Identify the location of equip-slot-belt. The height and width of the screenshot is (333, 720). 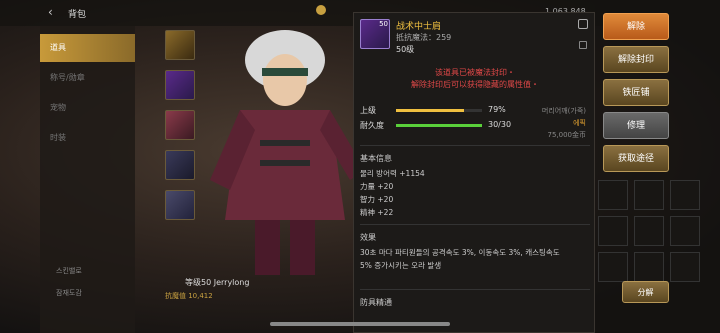
(180, 205).